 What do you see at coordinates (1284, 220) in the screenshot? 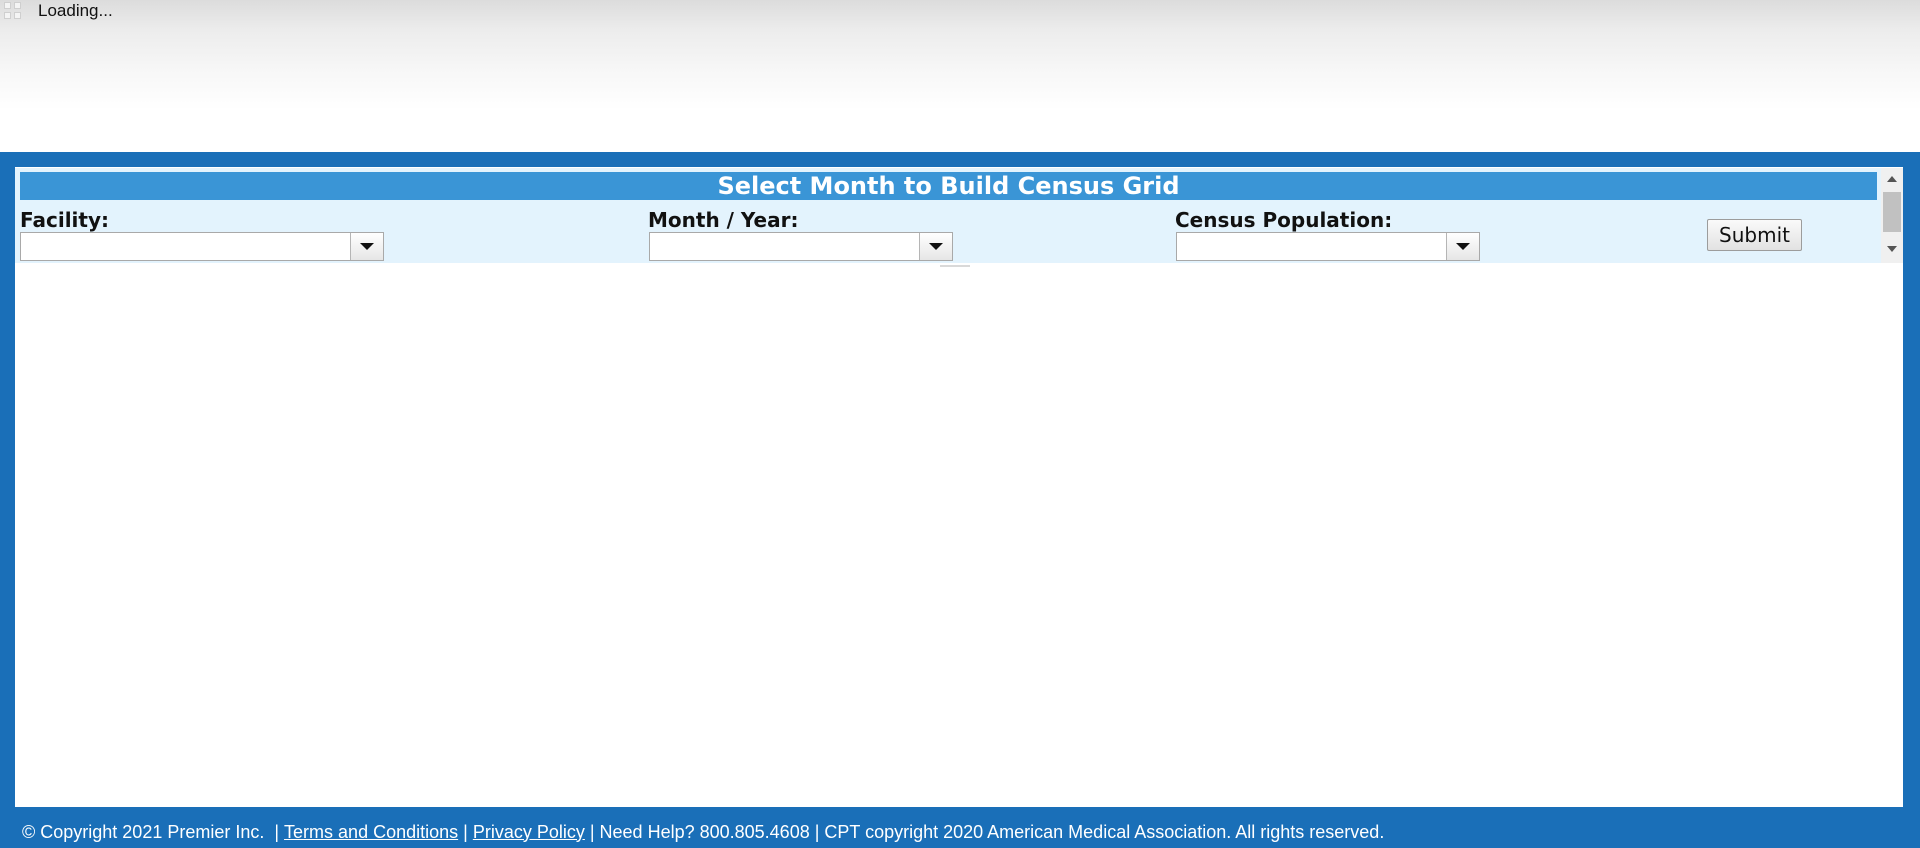
I see `census-population-label: Census Population:` at bounding box center [1284, 220].